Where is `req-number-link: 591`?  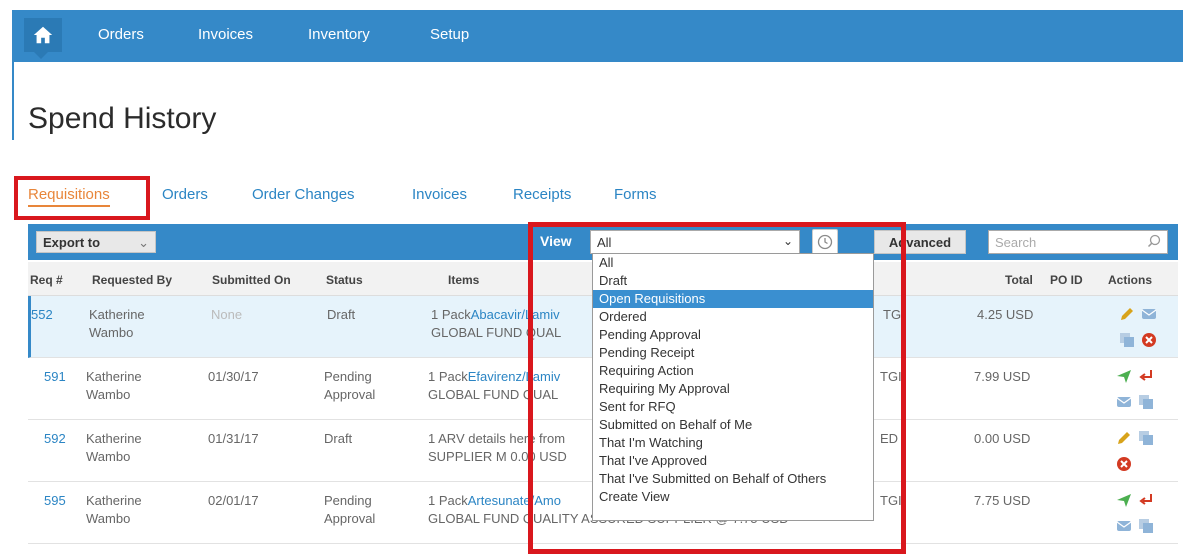
req-number-link: 591 is located at coordinates (55, 377).